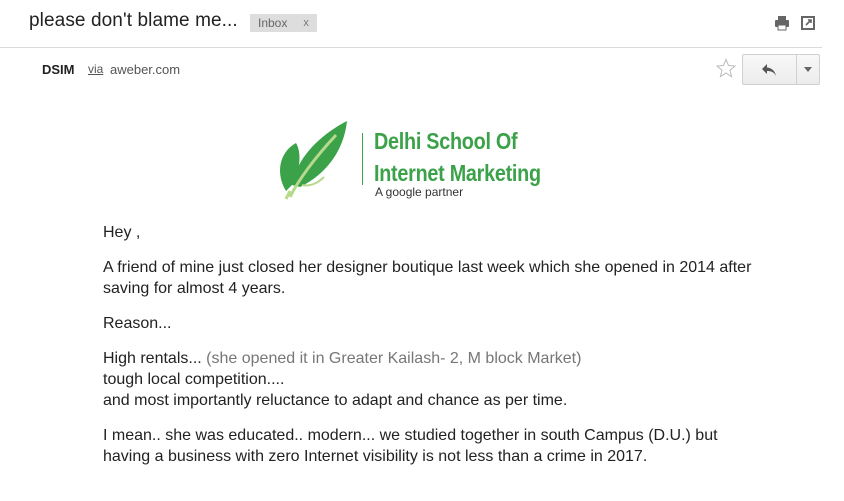 The width and height of the screenshot is (844, 501). I want to click on reply-button-group, so click(781, 69).